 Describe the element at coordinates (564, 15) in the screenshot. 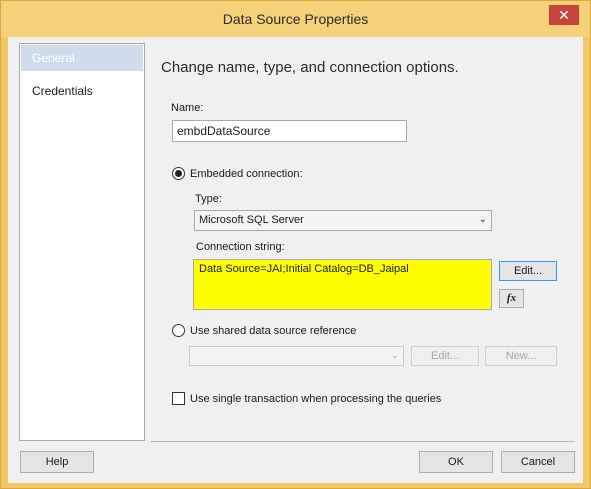

I see `close-button: ✕` at that location.